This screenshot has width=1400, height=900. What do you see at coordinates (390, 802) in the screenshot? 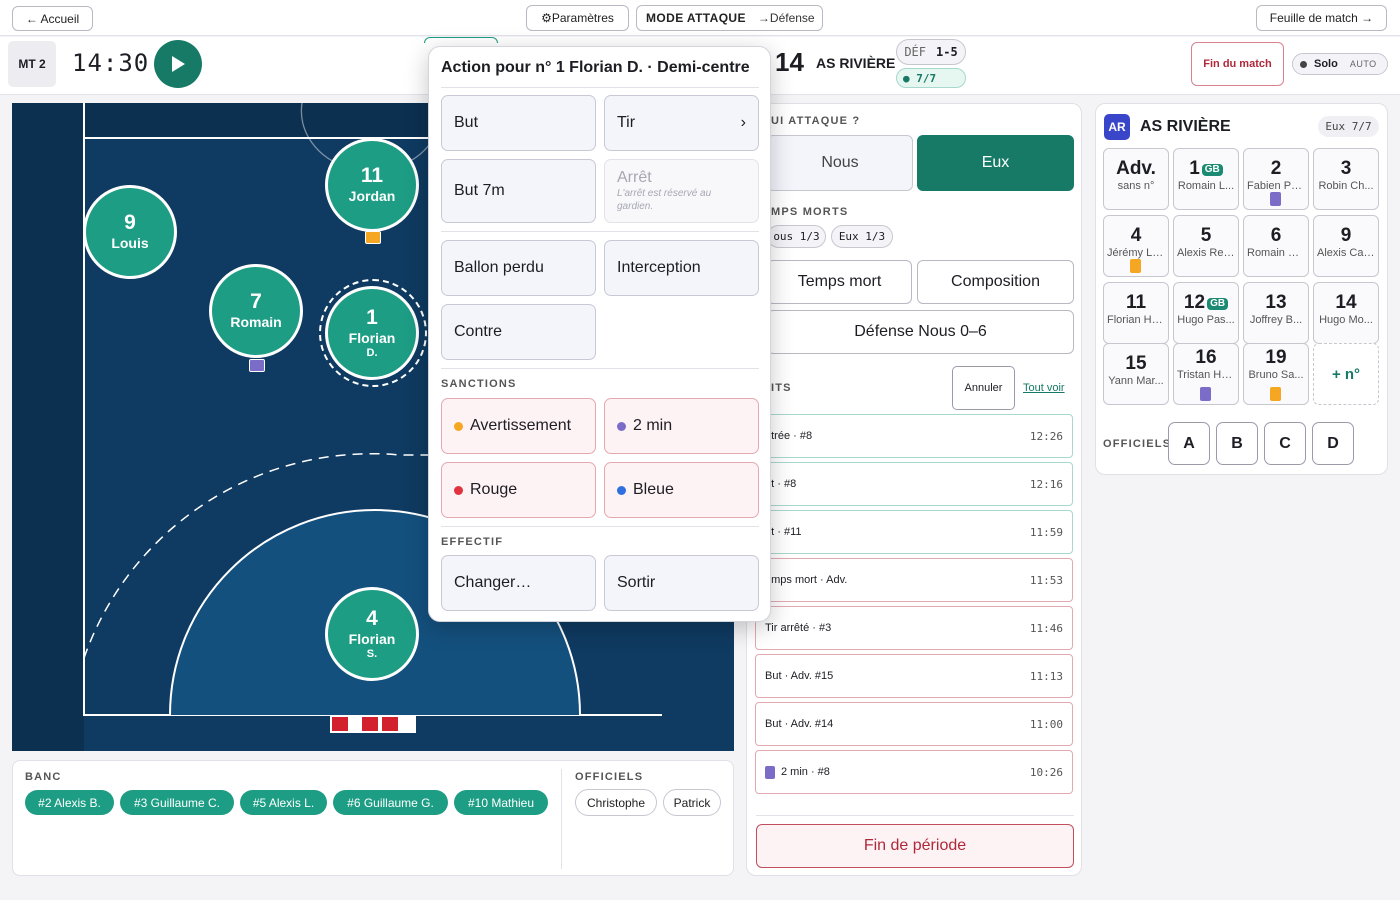
I see `bench-player: #6 Guillaume G.` at bounding box center [390, 802].